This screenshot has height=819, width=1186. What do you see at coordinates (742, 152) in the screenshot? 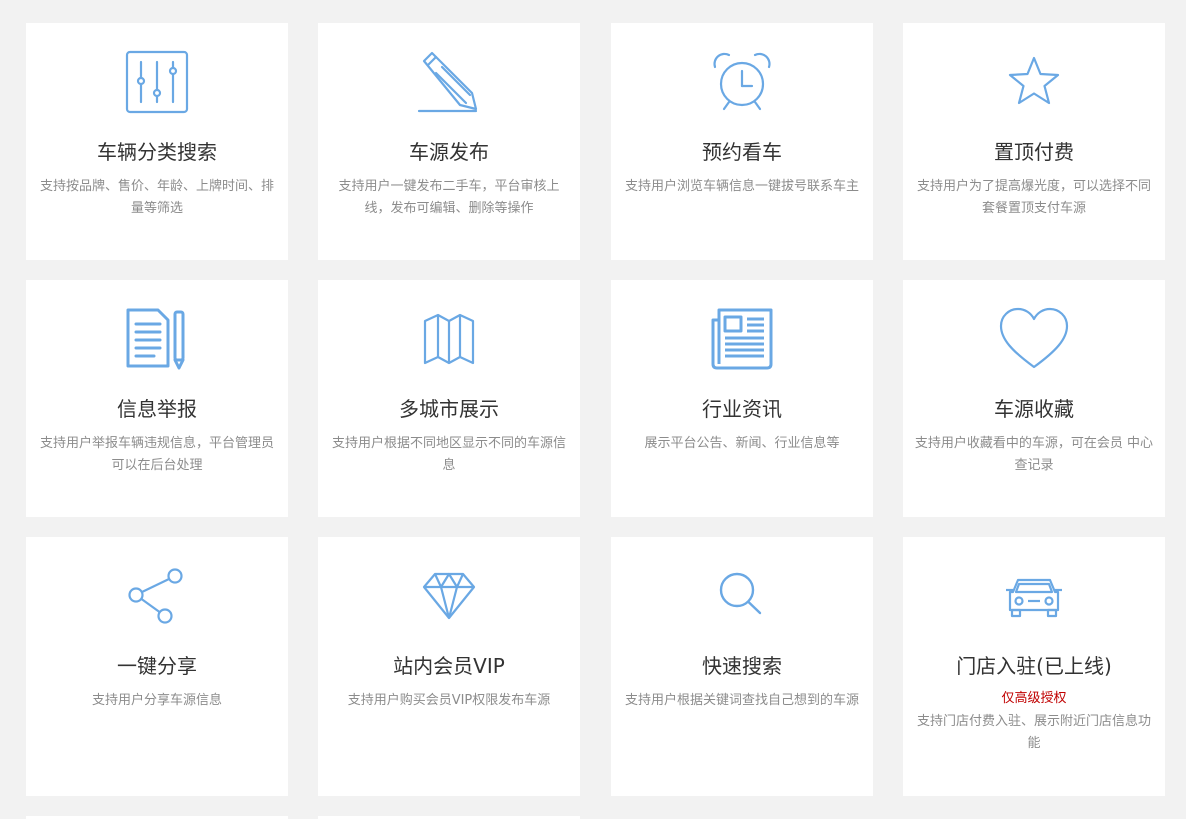
I see `feature-title: 预约看车` at bounding box center [742, 152].